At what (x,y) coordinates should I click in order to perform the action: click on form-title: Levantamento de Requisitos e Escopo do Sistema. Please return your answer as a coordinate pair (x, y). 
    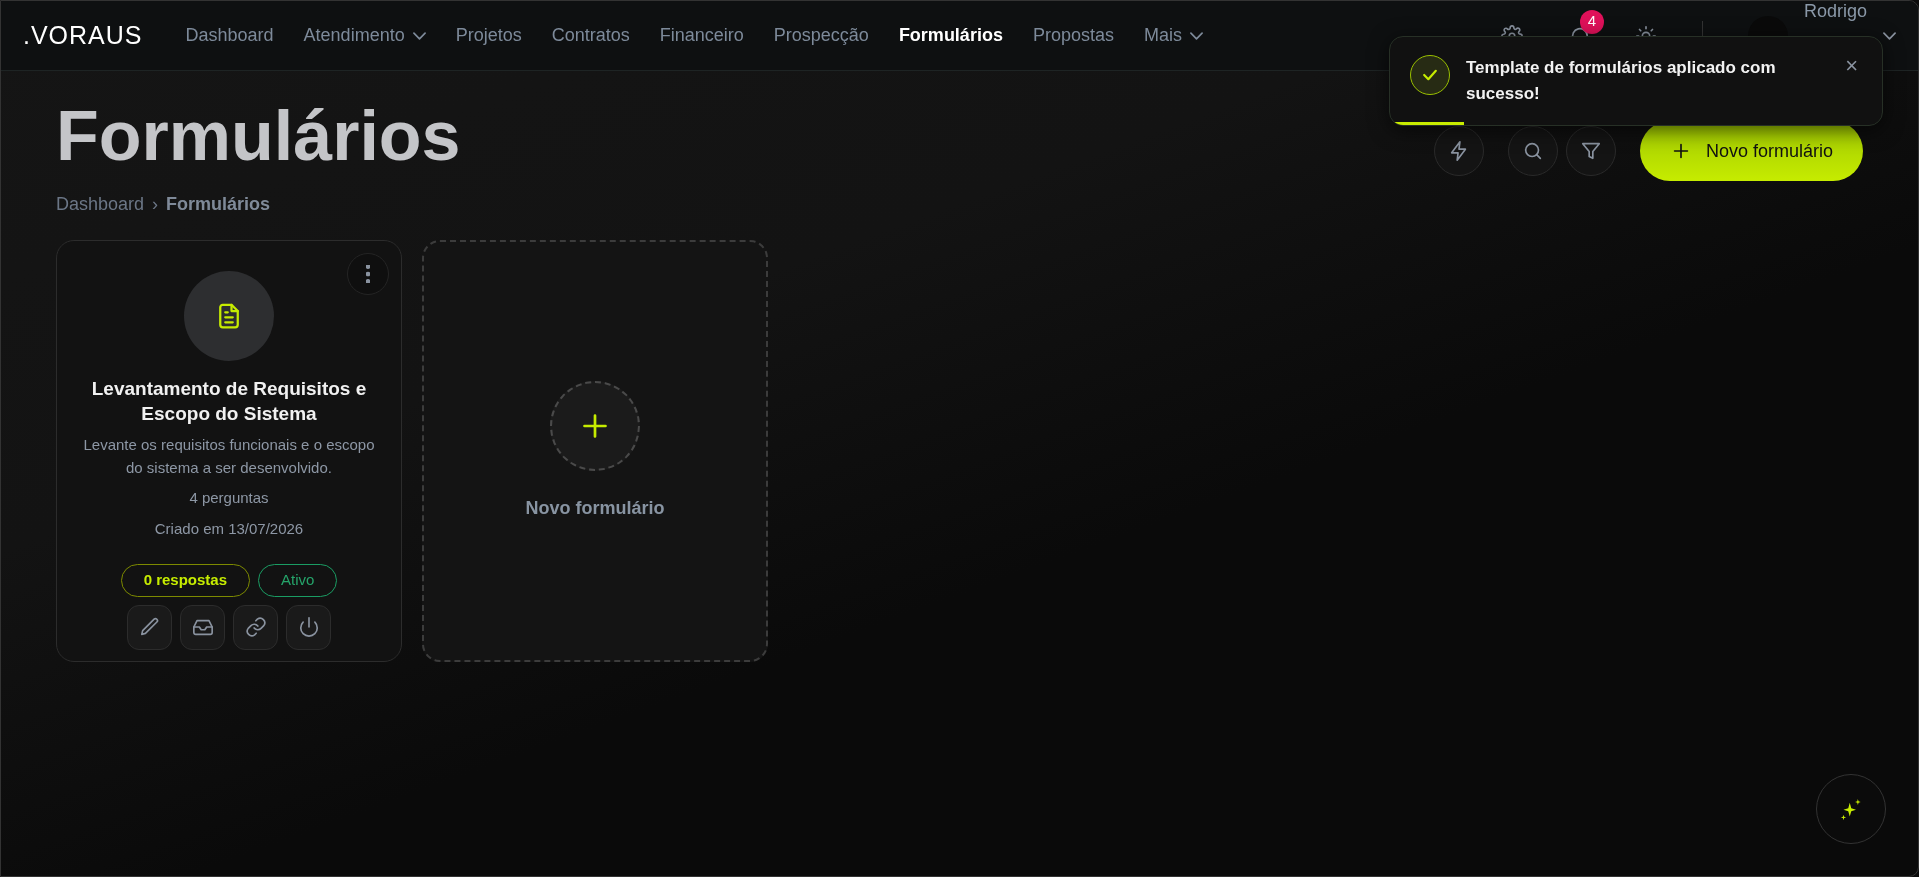
    Looking at the image, I should click on (229, 401).